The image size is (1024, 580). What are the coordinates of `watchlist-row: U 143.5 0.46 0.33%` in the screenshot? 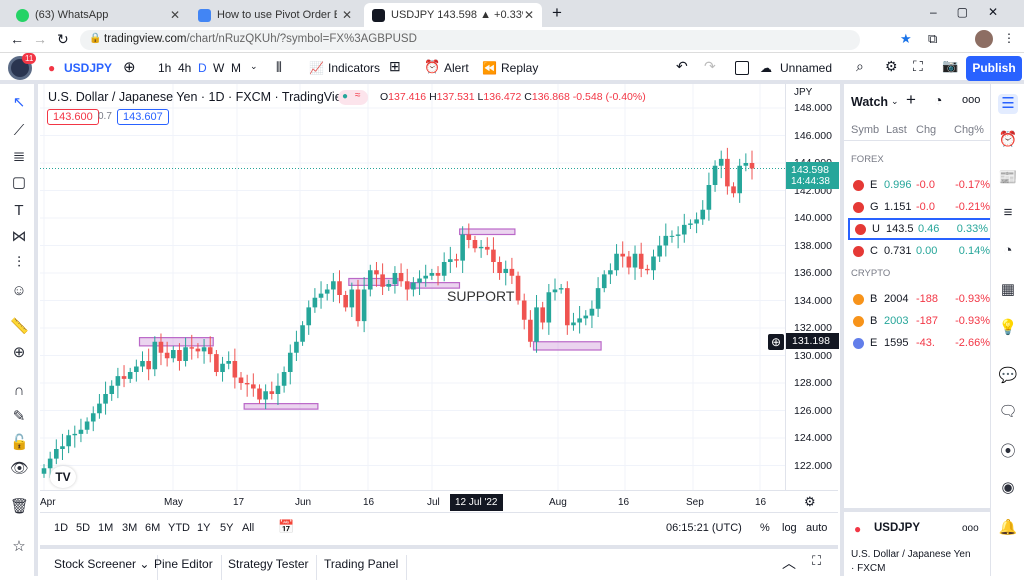 It's located at (921, 229).